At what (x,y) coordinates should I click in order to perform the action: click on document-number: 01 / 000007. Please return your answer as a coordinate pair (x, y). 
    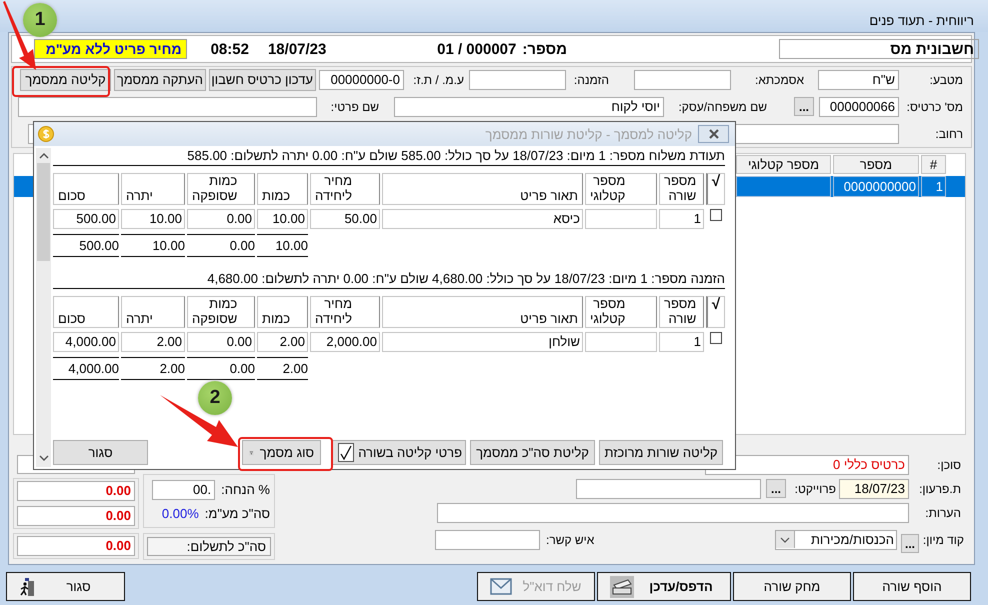
    Looking at the image, I should click on (476, 49).